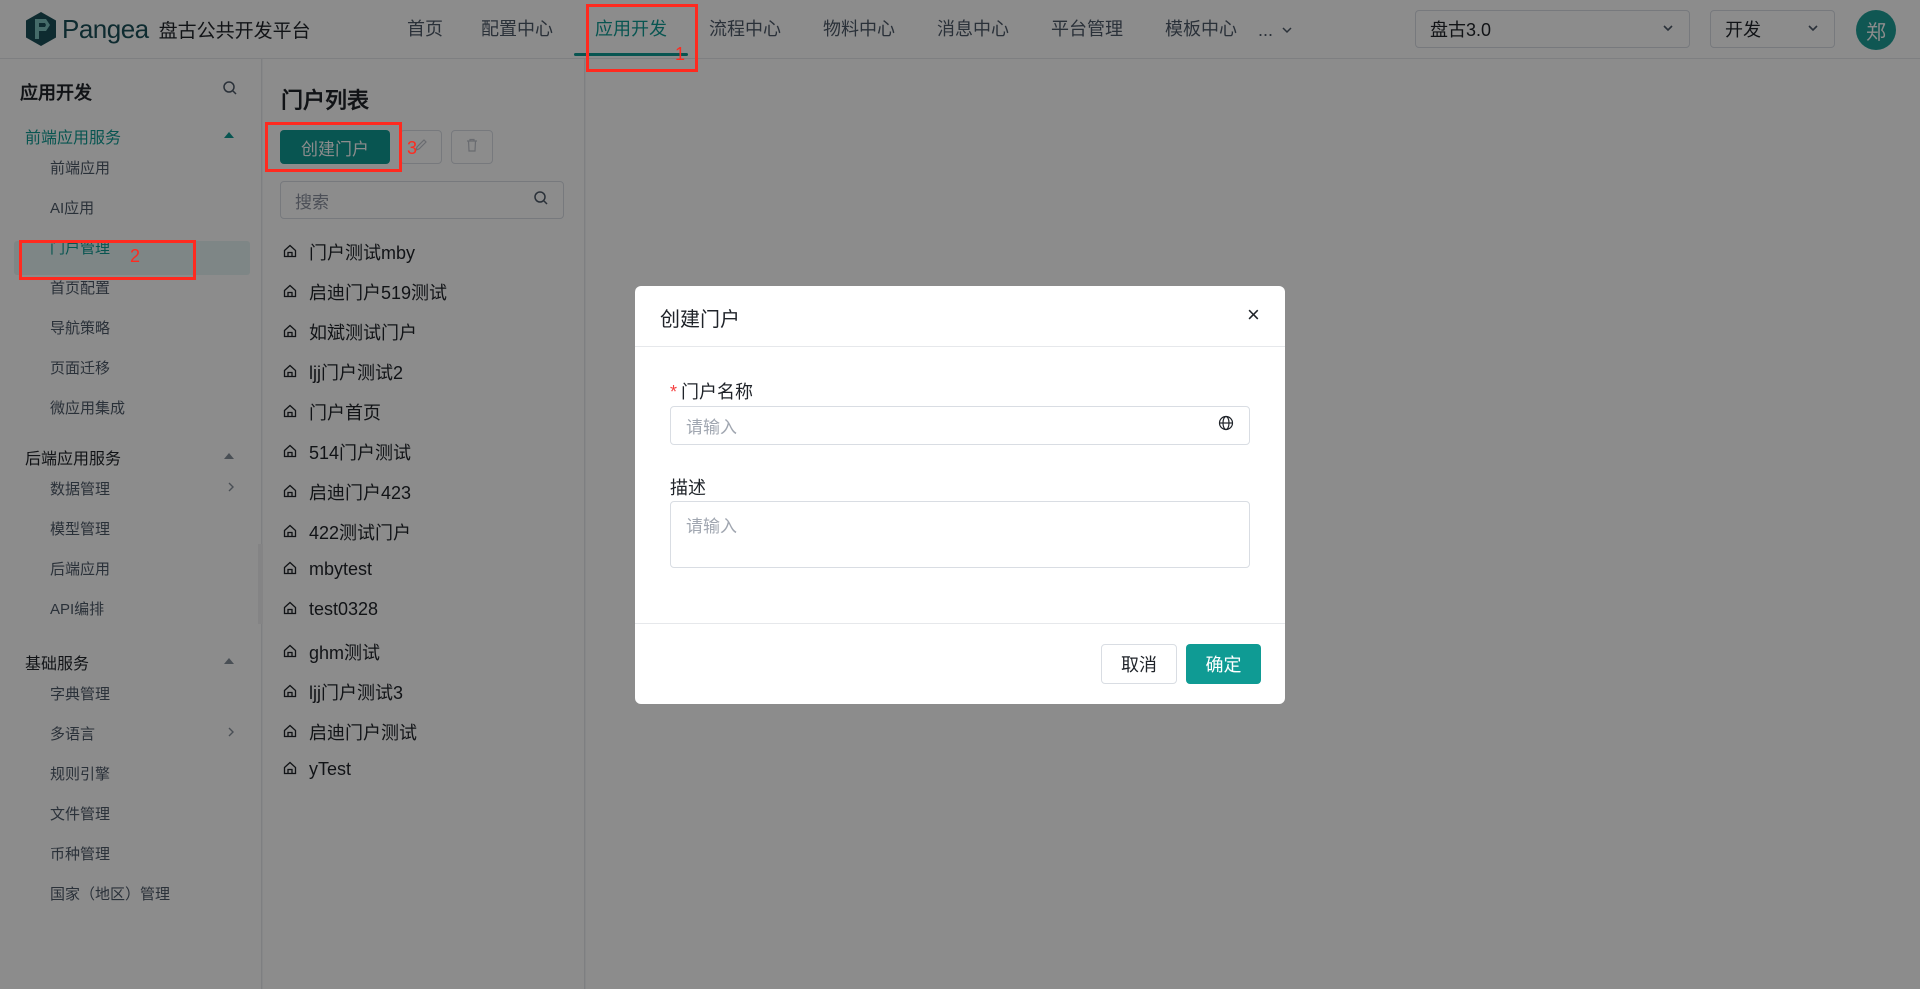 Image resolution: width=1920 pixels, height=989 pixels. I want to click on portal-name-placeholder: 请输入, so click(711, 427).